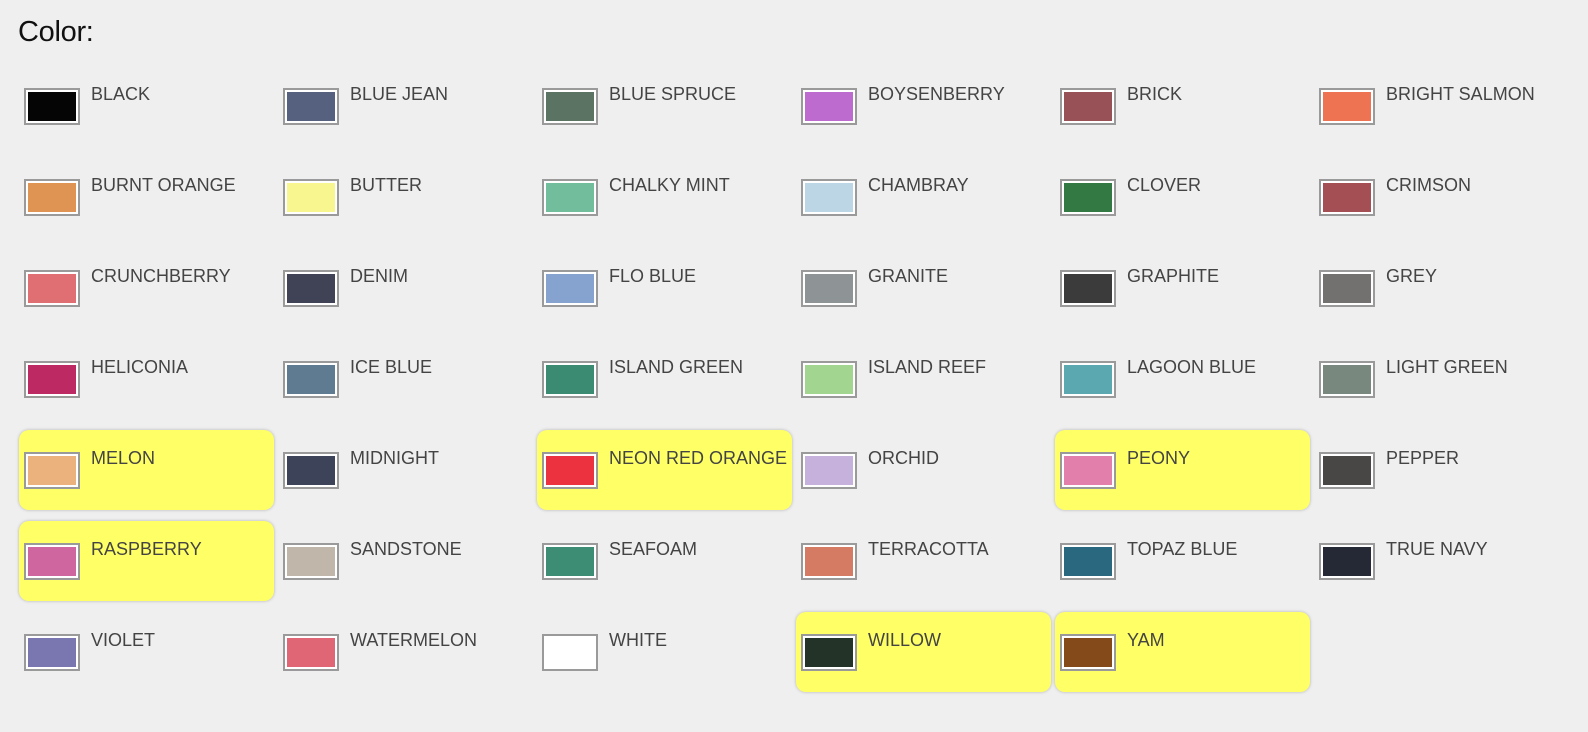 The image size is (1588, 732). I want to click on color-option-true-navy: TRUE NAVY, so click(1441, 561).